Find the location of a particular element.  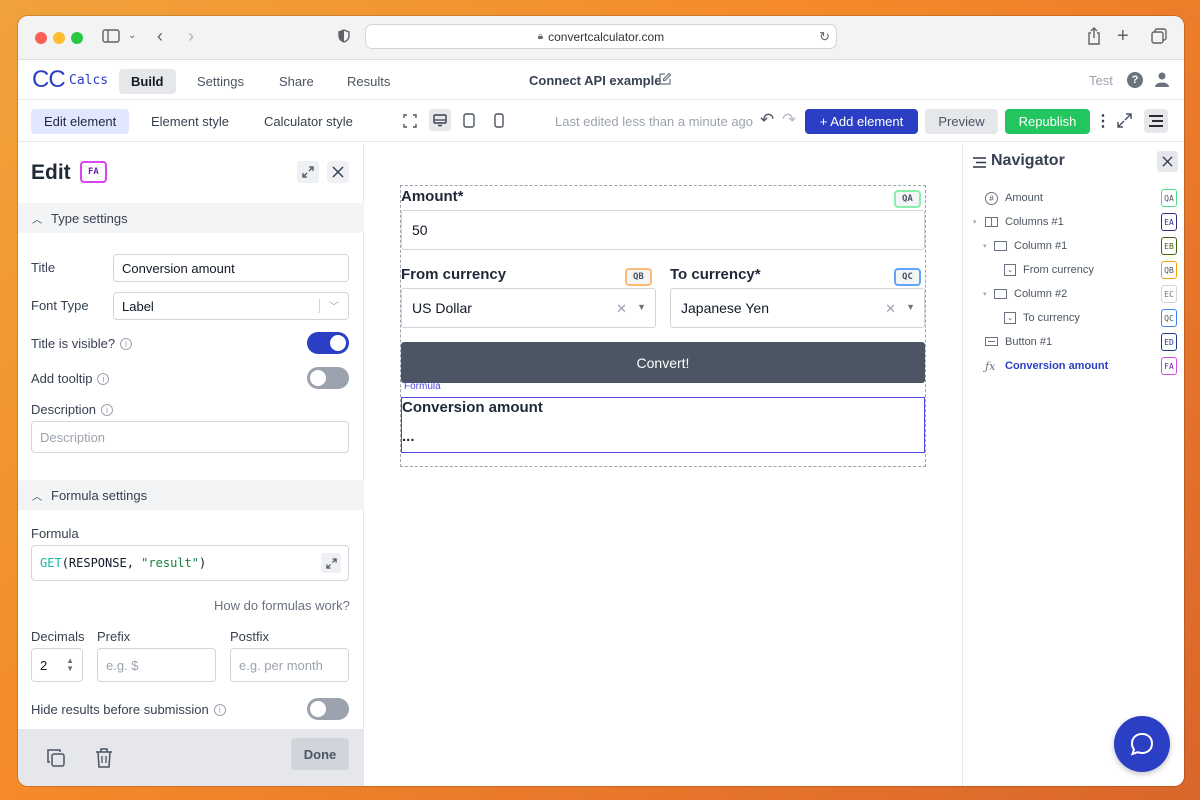

tab-results: Results is located at coordinates (368, 81).